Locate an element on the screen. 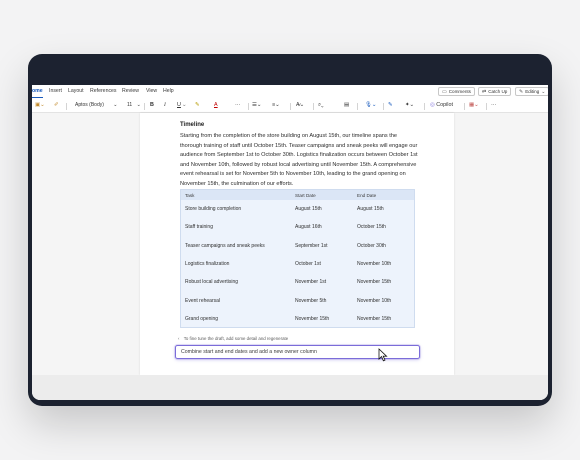 This screenshot has width=580, height=460. header-start-date: Start Date is located at coordinates (305, 195).